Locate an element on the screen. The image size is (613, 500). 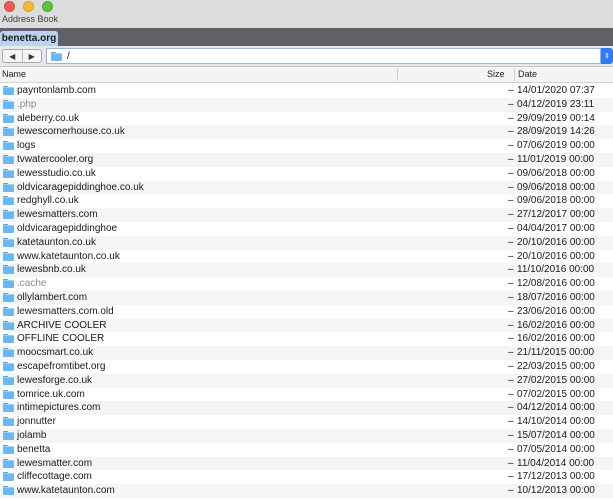
file-row: logs –07/06/2019 00:00 is located at coordinates (306, 146).